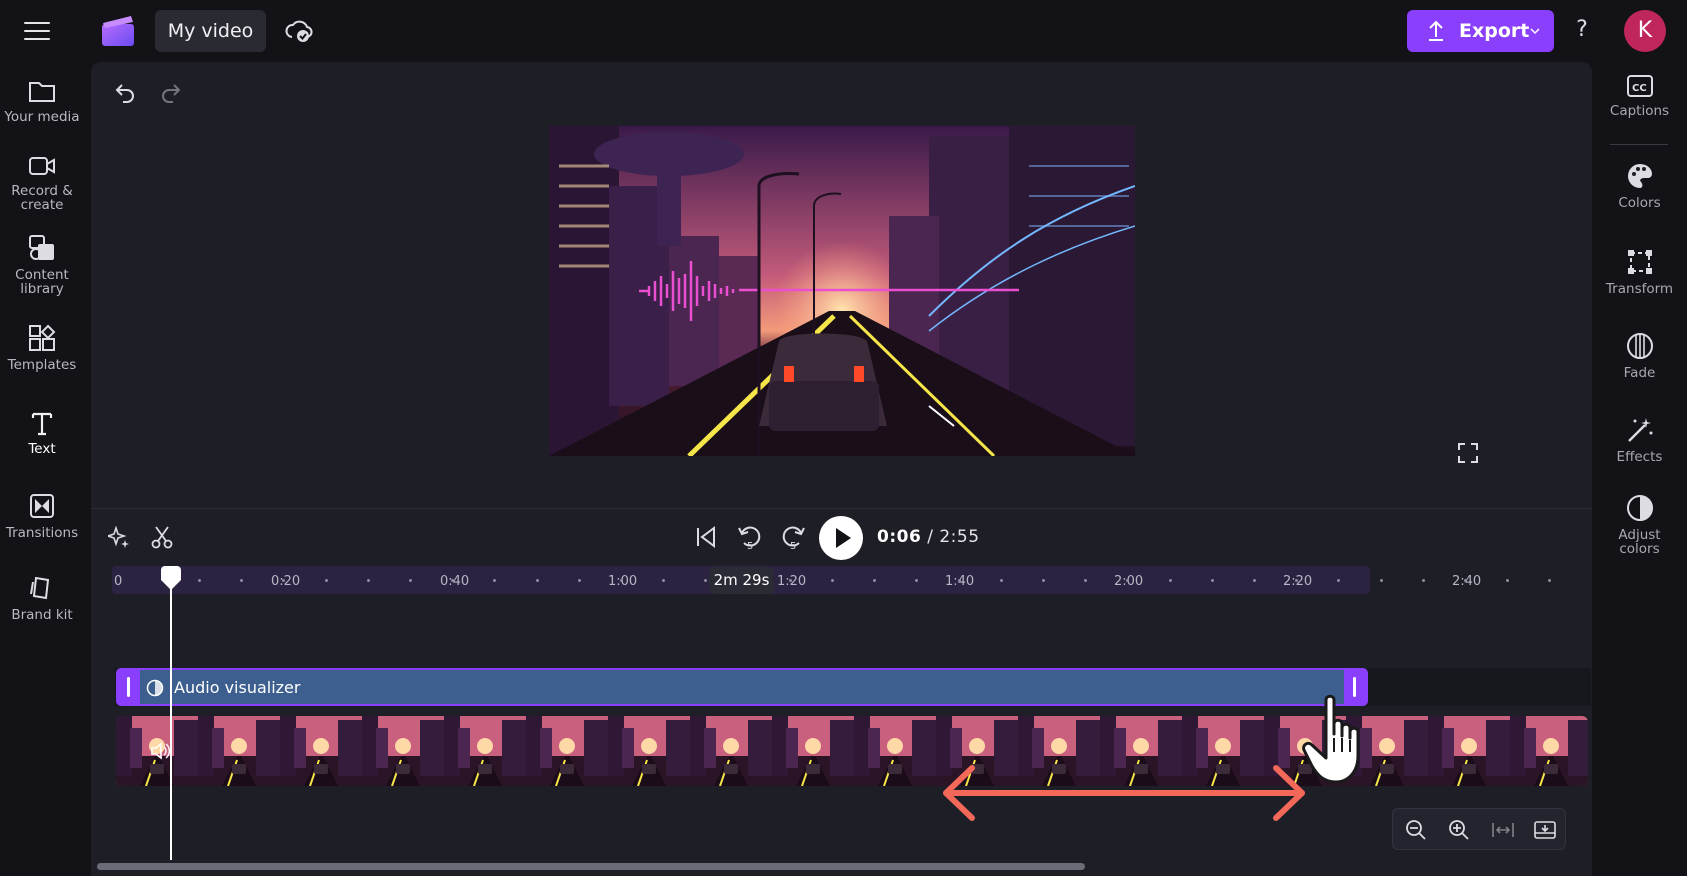 The height and width of the screenshot is (876, 1687). What do you see at coordinates (237, 687) in the screenshot?
I see `clip-label: Audio visualizer` at bounding box center [237, 687].